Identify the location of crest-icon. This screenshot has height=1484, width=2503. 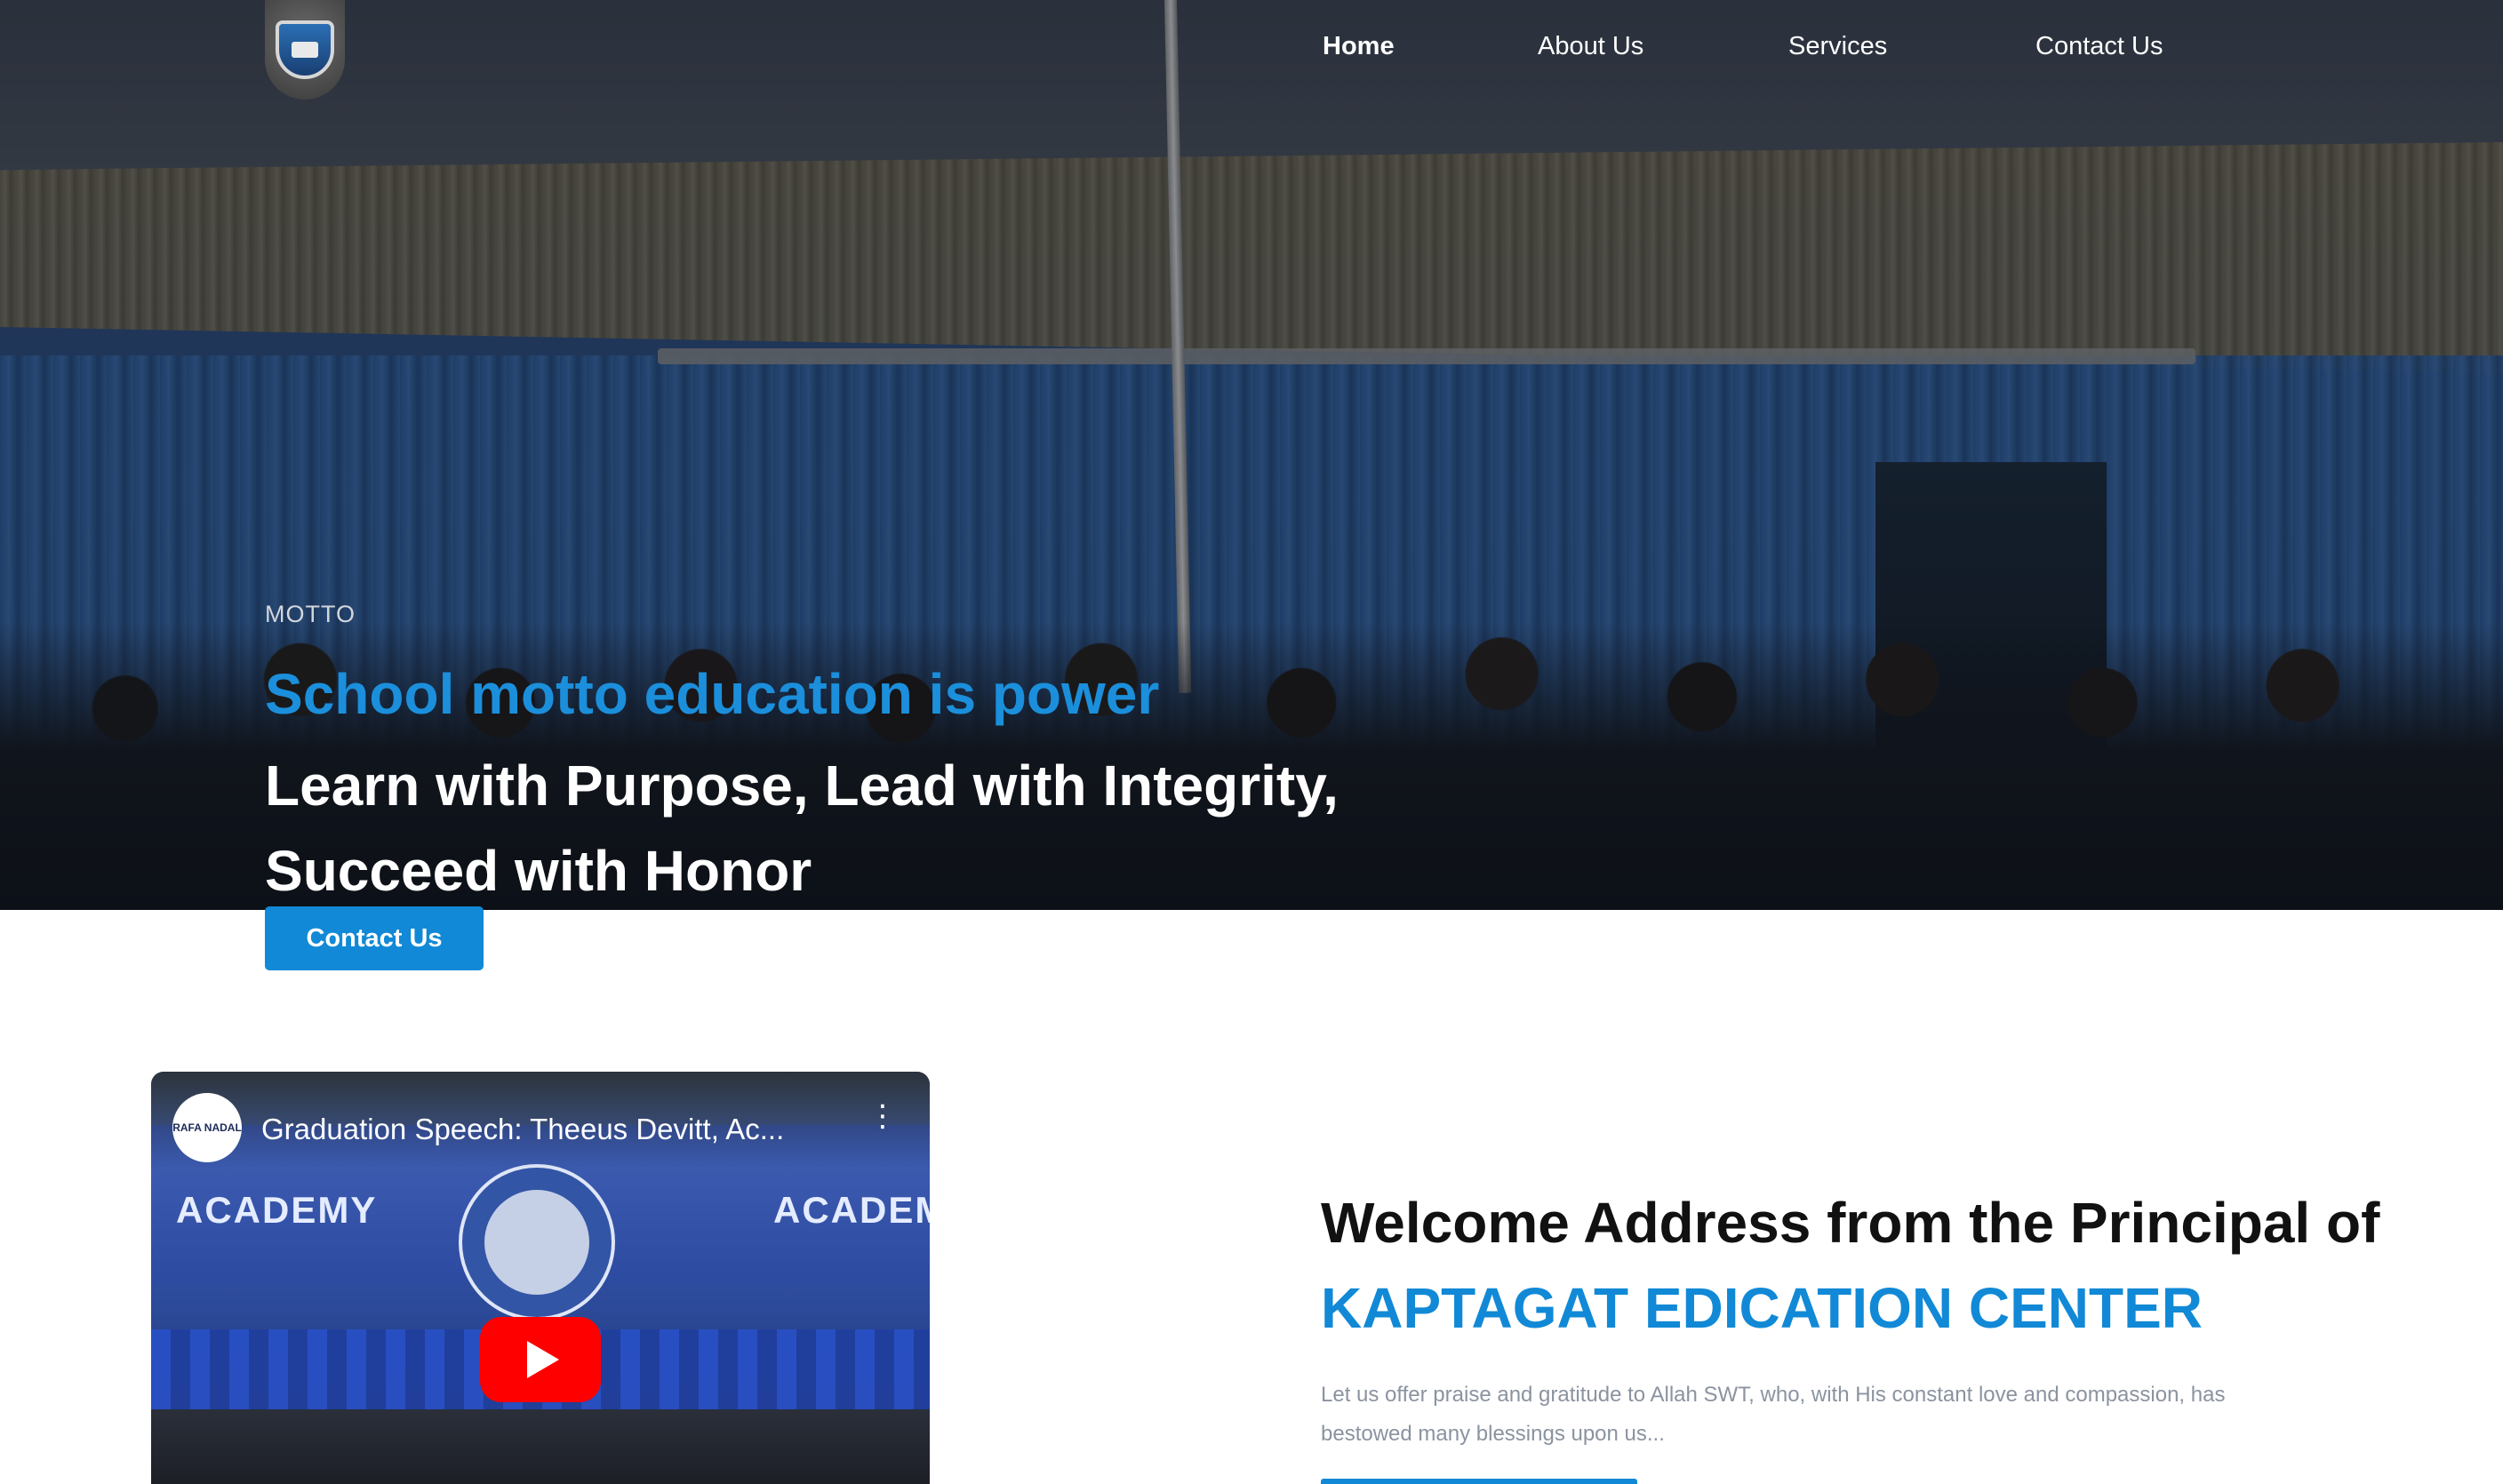
(305, 50).